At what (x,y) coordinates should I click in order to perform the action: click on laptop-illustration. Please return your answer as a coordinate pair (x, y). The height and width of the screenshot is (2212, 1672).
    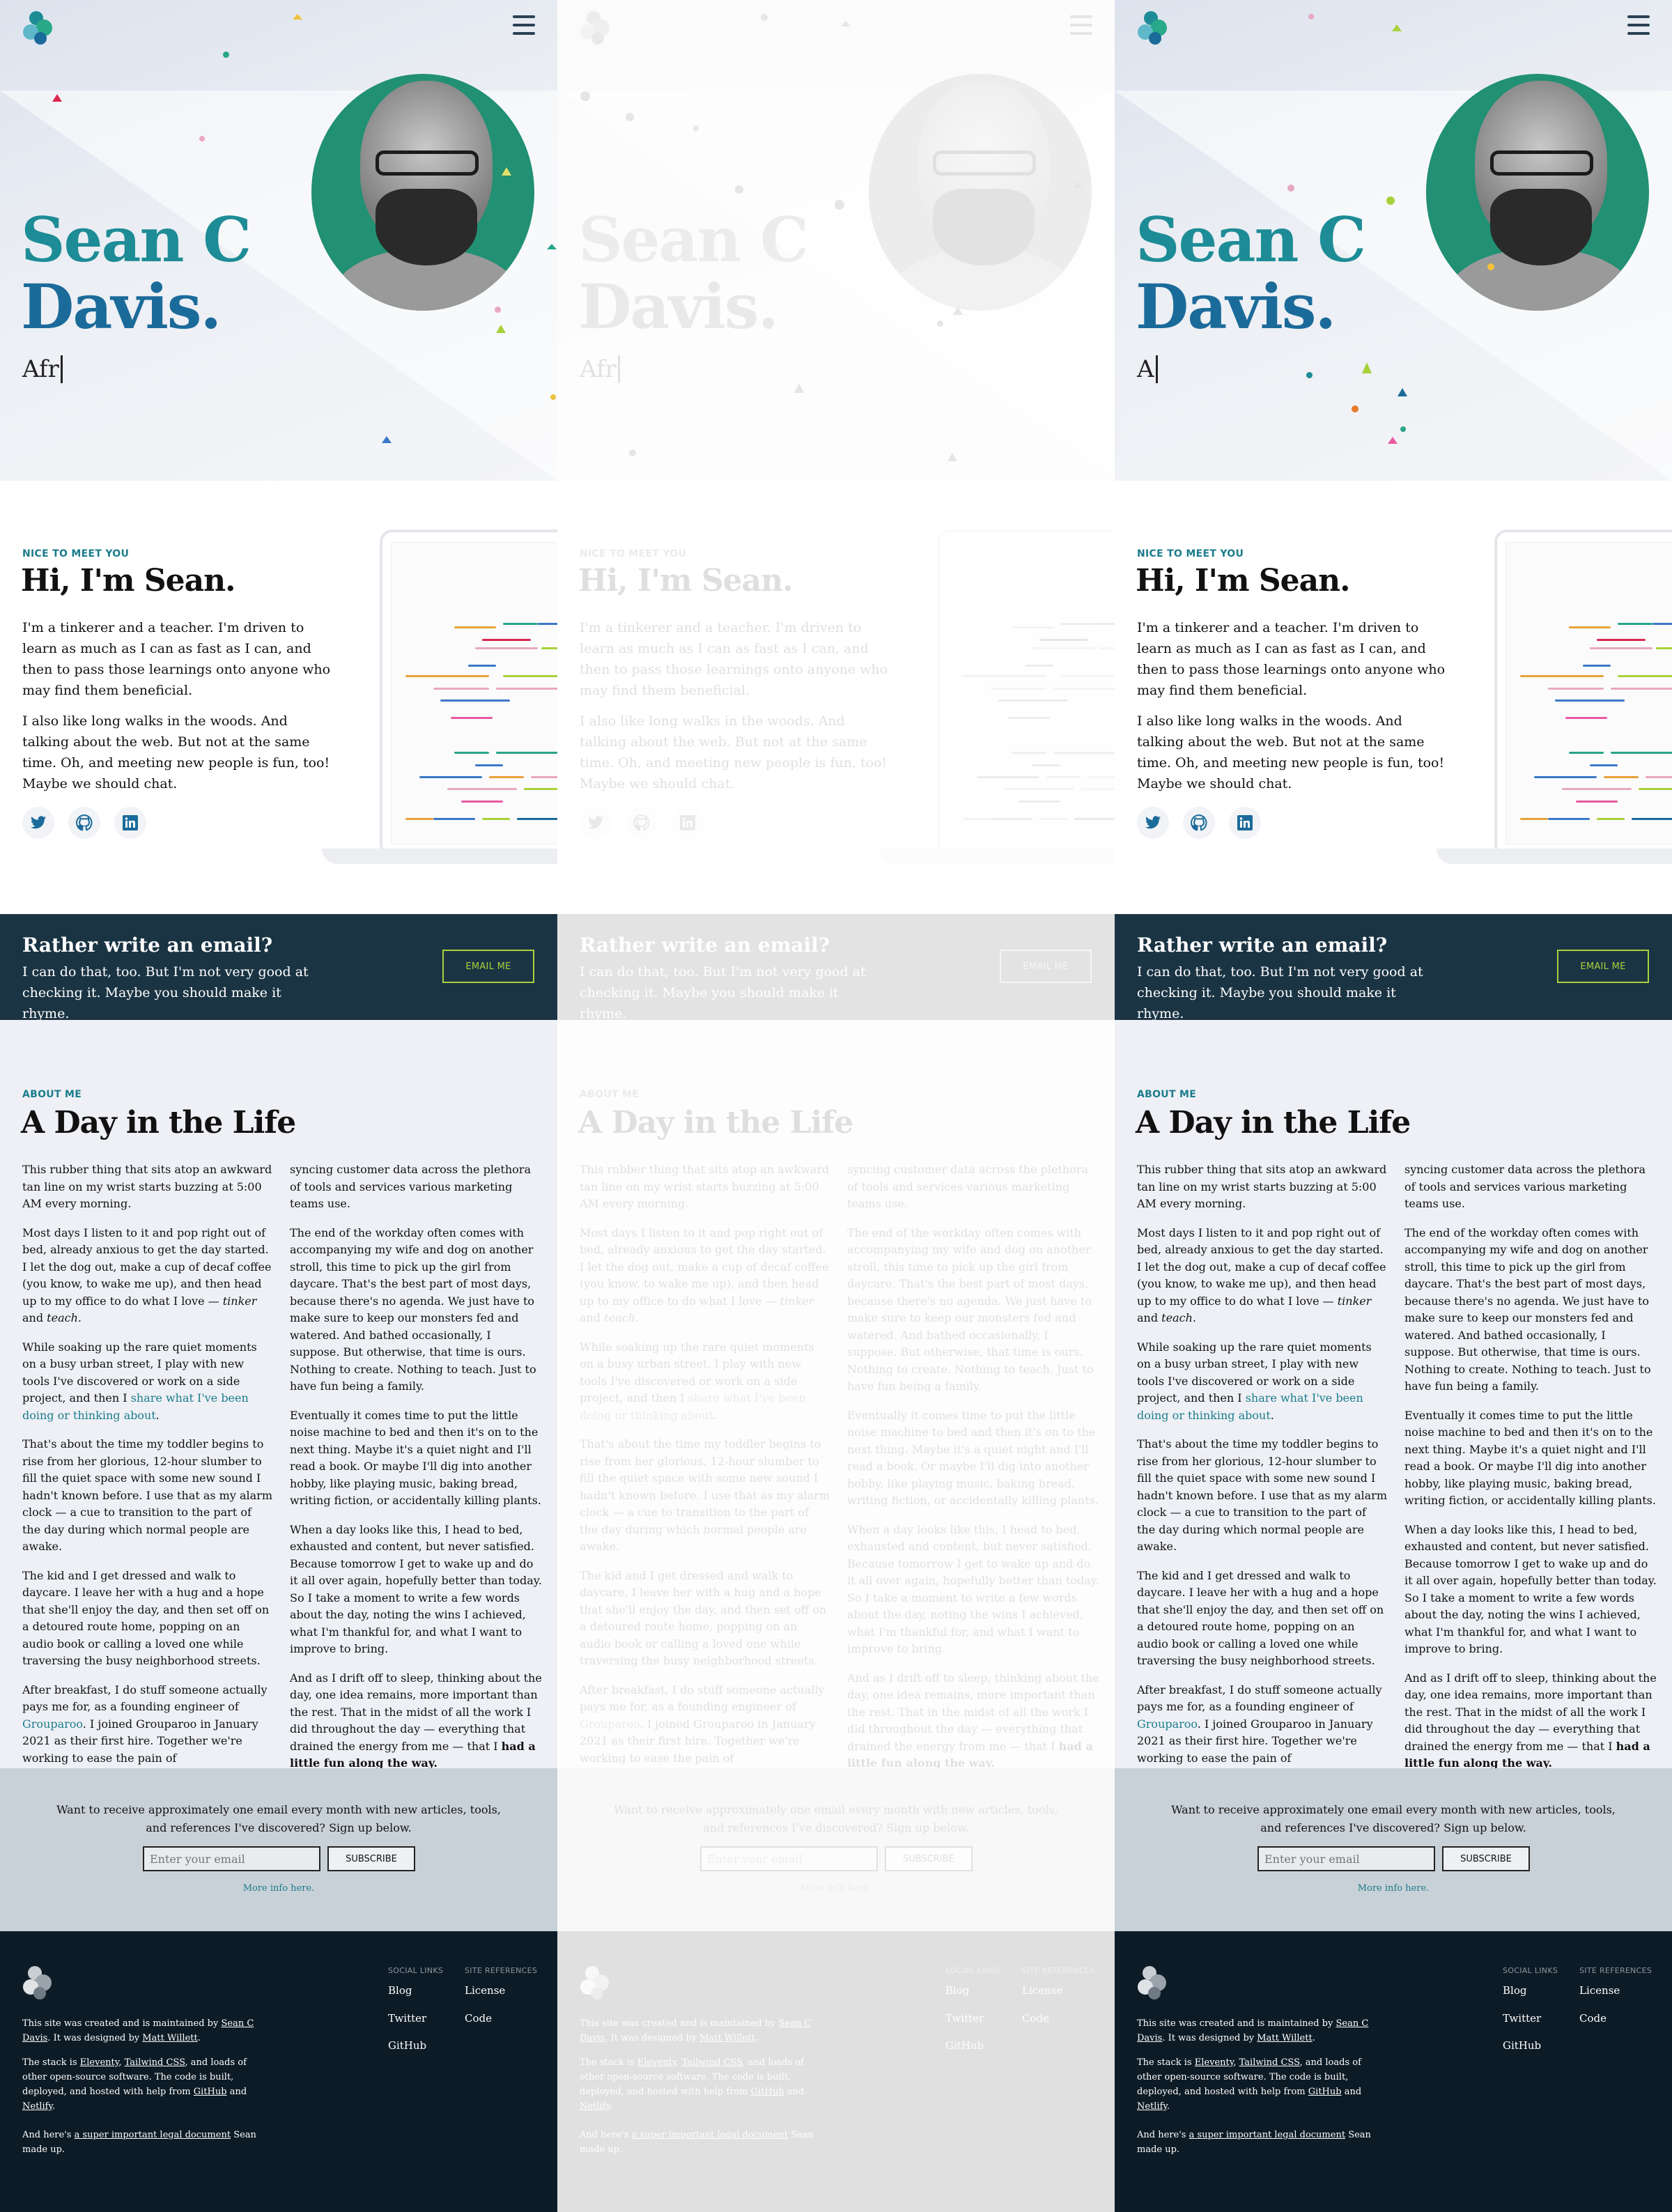
    Looking at the image, I should click on (1583, 693).